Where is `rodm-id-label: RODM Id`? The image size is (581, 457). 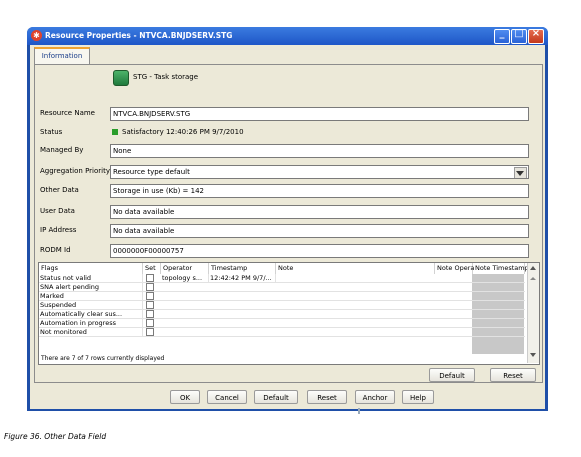
rodm-id-label: RODM Id is located at coordinates (55, 250).